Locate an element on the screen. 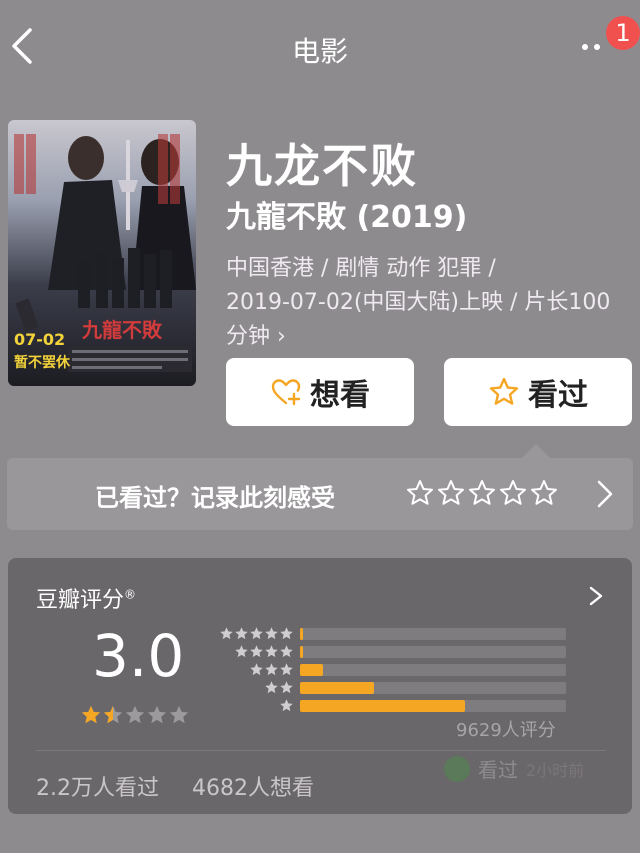 The height and width of the screenshot is (853, 640). notification-badge: 1 is located at coordinates (623, 33).